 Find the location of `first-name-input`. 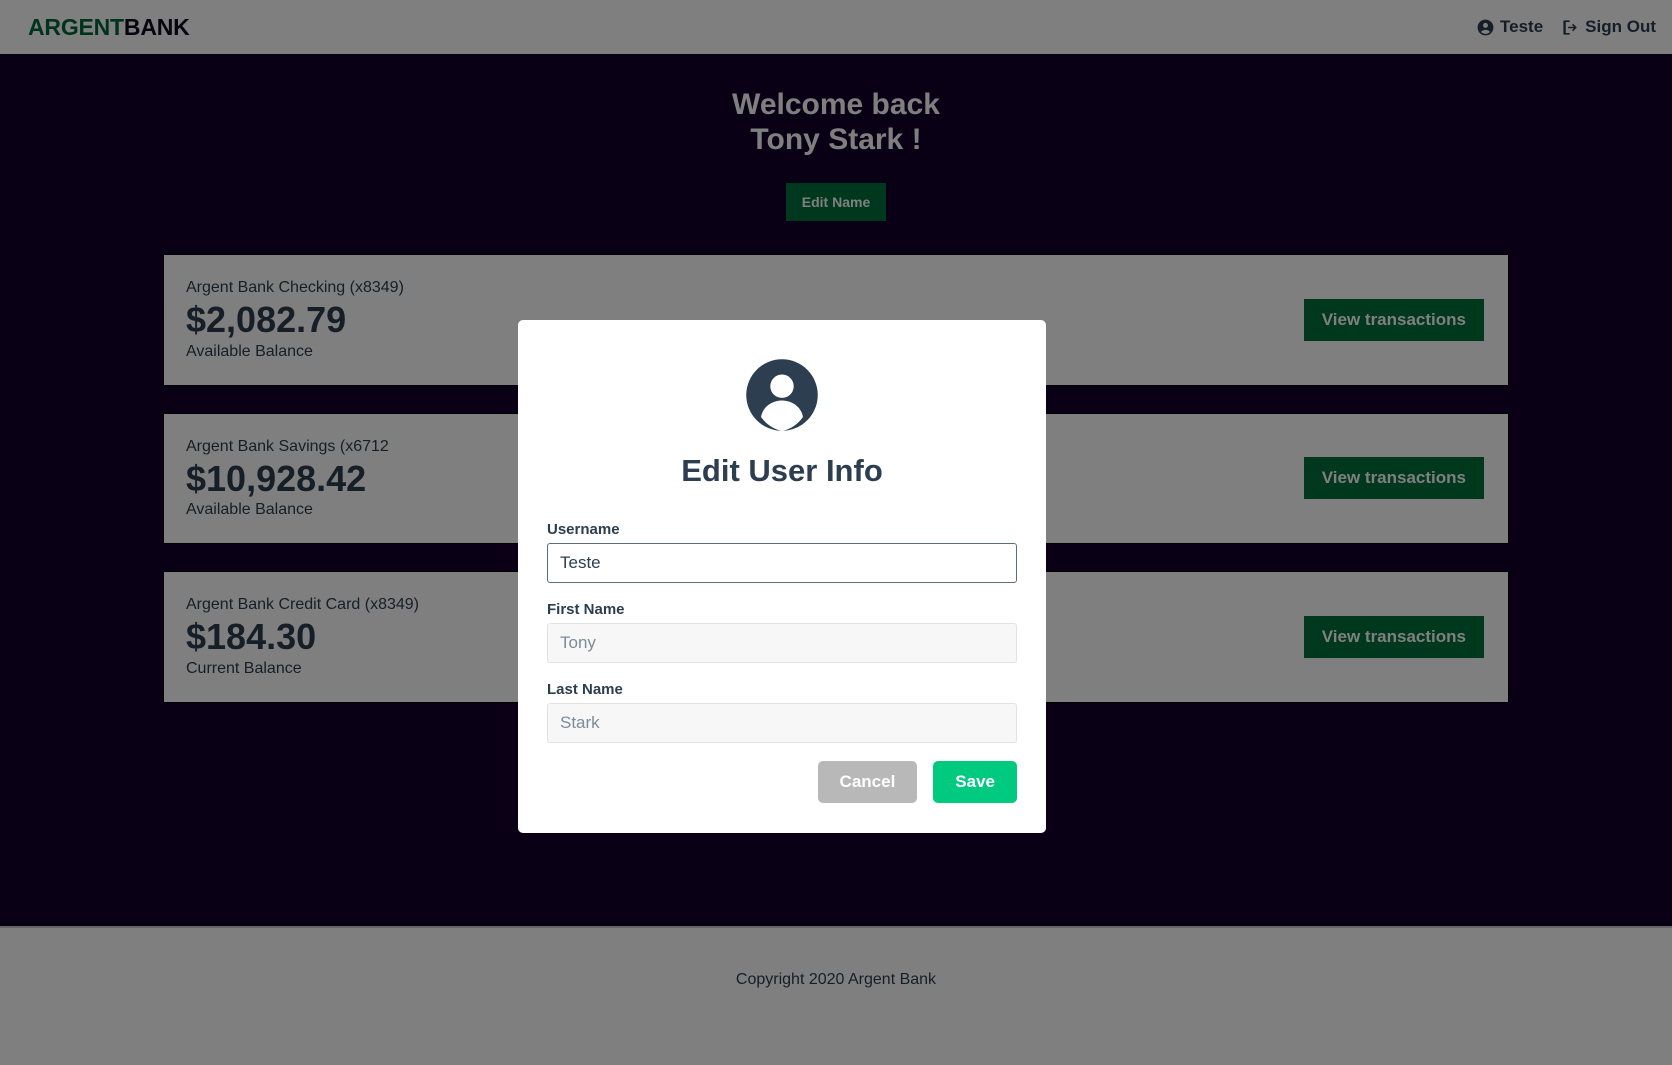

first-name-input is located at coordinates (782, 643).